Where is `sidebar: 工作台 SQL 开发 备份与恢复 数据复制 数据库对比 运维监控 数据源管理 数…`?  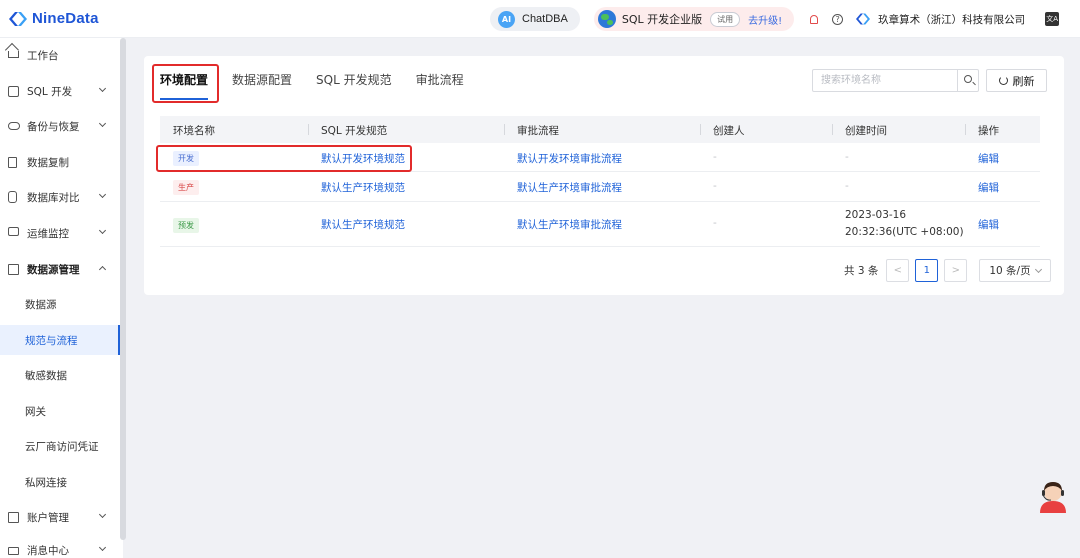 sidebar: 工作台 SQL 开发 备份与恢复 数据复制 数据库对比 运维监控 数据源管理 数… is located at coordinates (61, 298).